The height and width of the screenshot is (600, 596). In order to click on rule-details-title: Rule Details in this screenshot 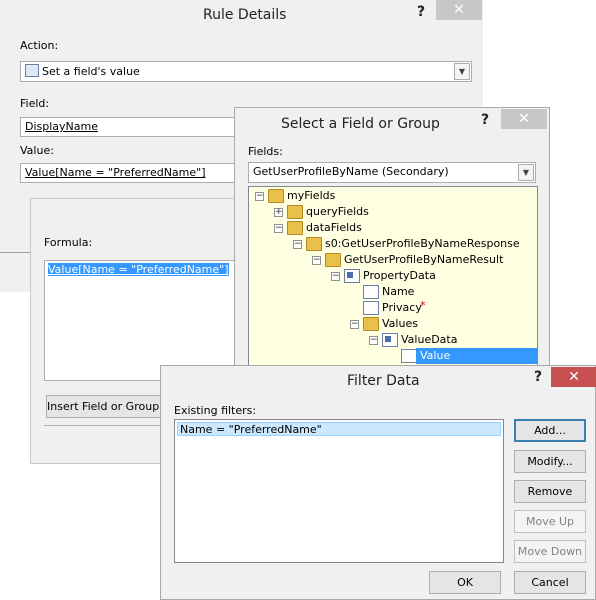, I will do `click(245, 15)`.